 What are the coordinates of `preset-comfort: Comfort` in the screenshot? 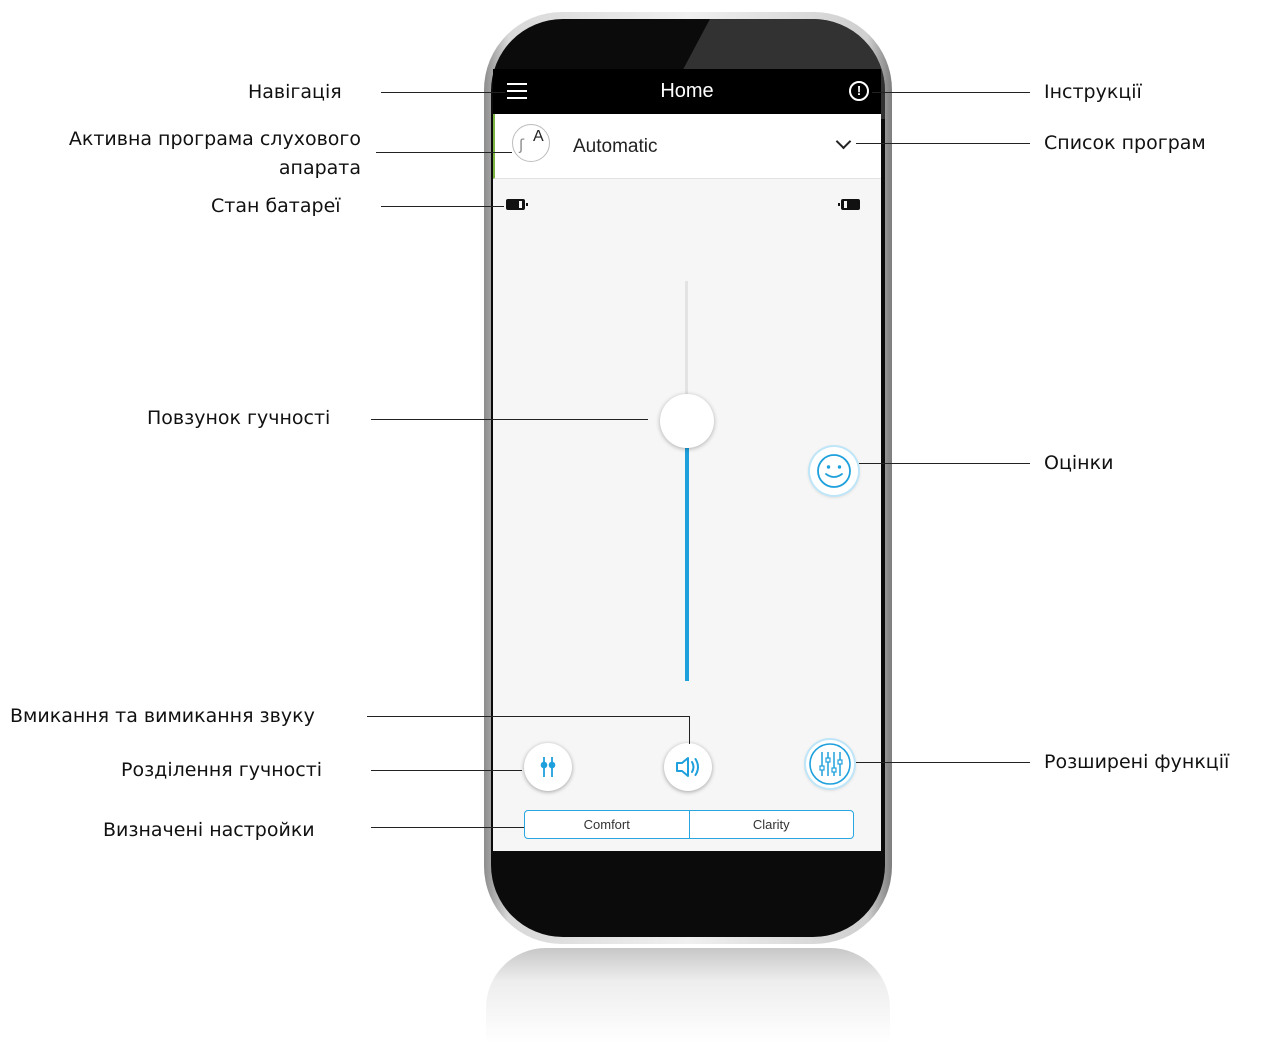 It's located at (607, 824).